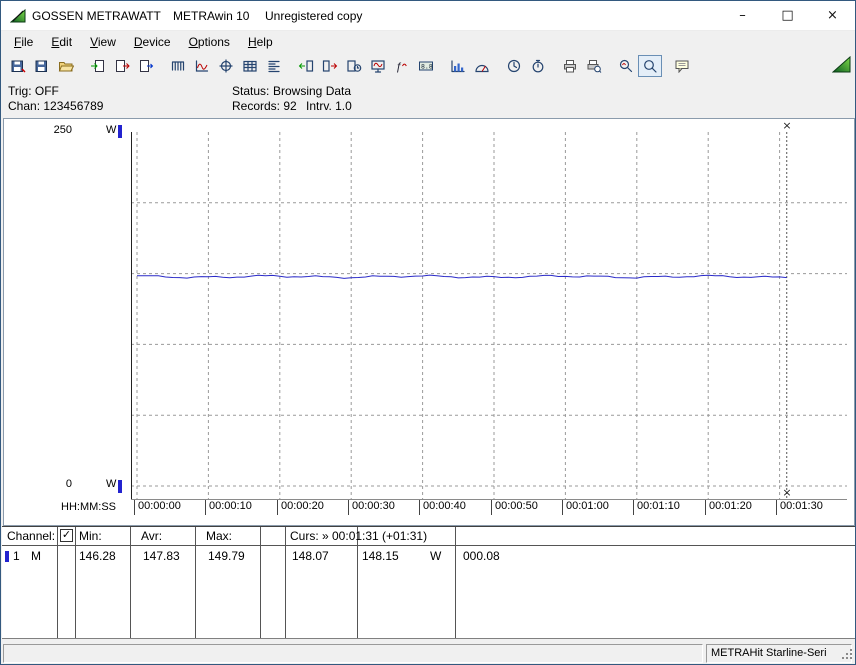  I want to click on cell-delta: 000.08, so click(481, 556).